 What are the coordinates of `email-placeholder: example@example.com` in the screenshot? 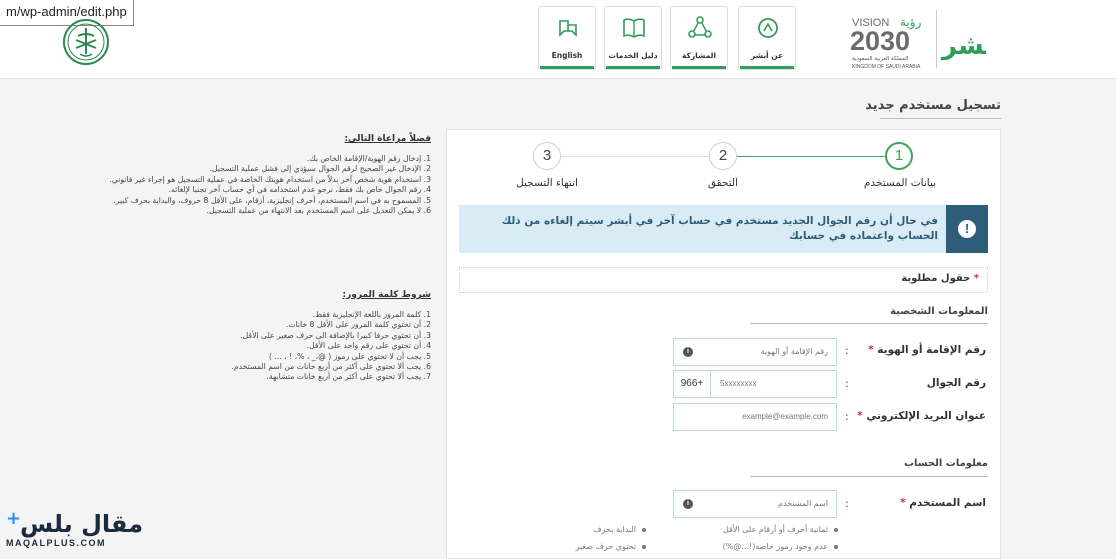 It's located at (785, 416).